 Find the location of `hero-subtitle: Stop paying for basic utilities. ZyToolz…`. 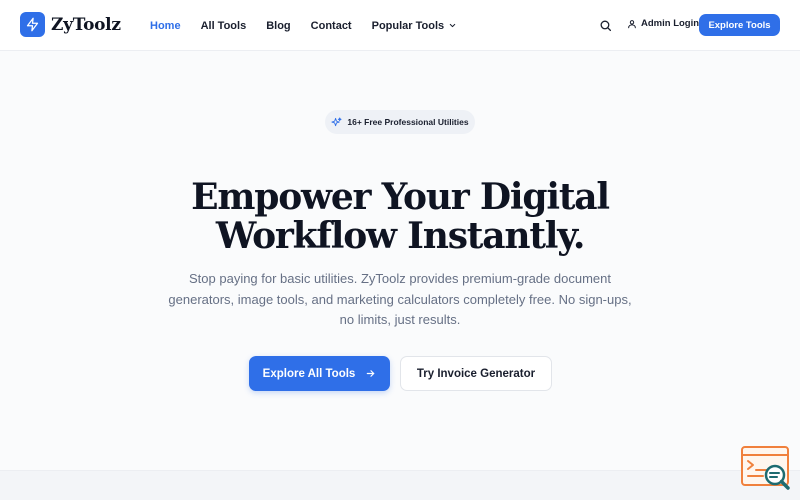

hero-subtitle: Stop paying for basic utilities. ZyToolz… is located at coordinates (400, 299).